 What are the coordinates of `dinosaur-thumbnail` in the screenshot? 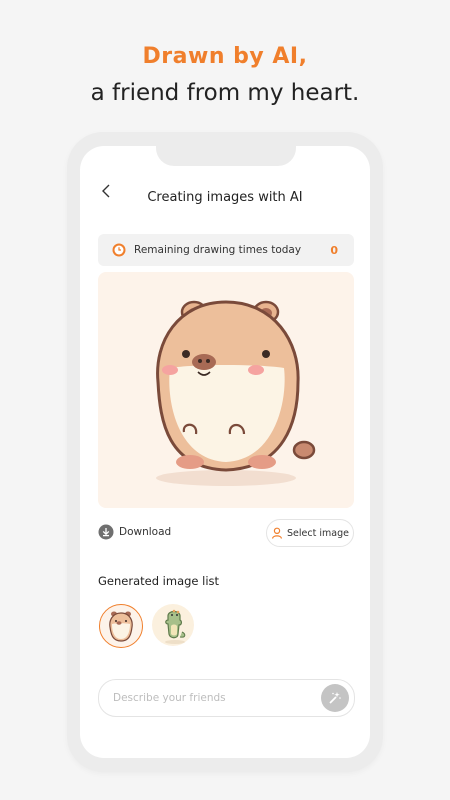 It's located at (173, 625).